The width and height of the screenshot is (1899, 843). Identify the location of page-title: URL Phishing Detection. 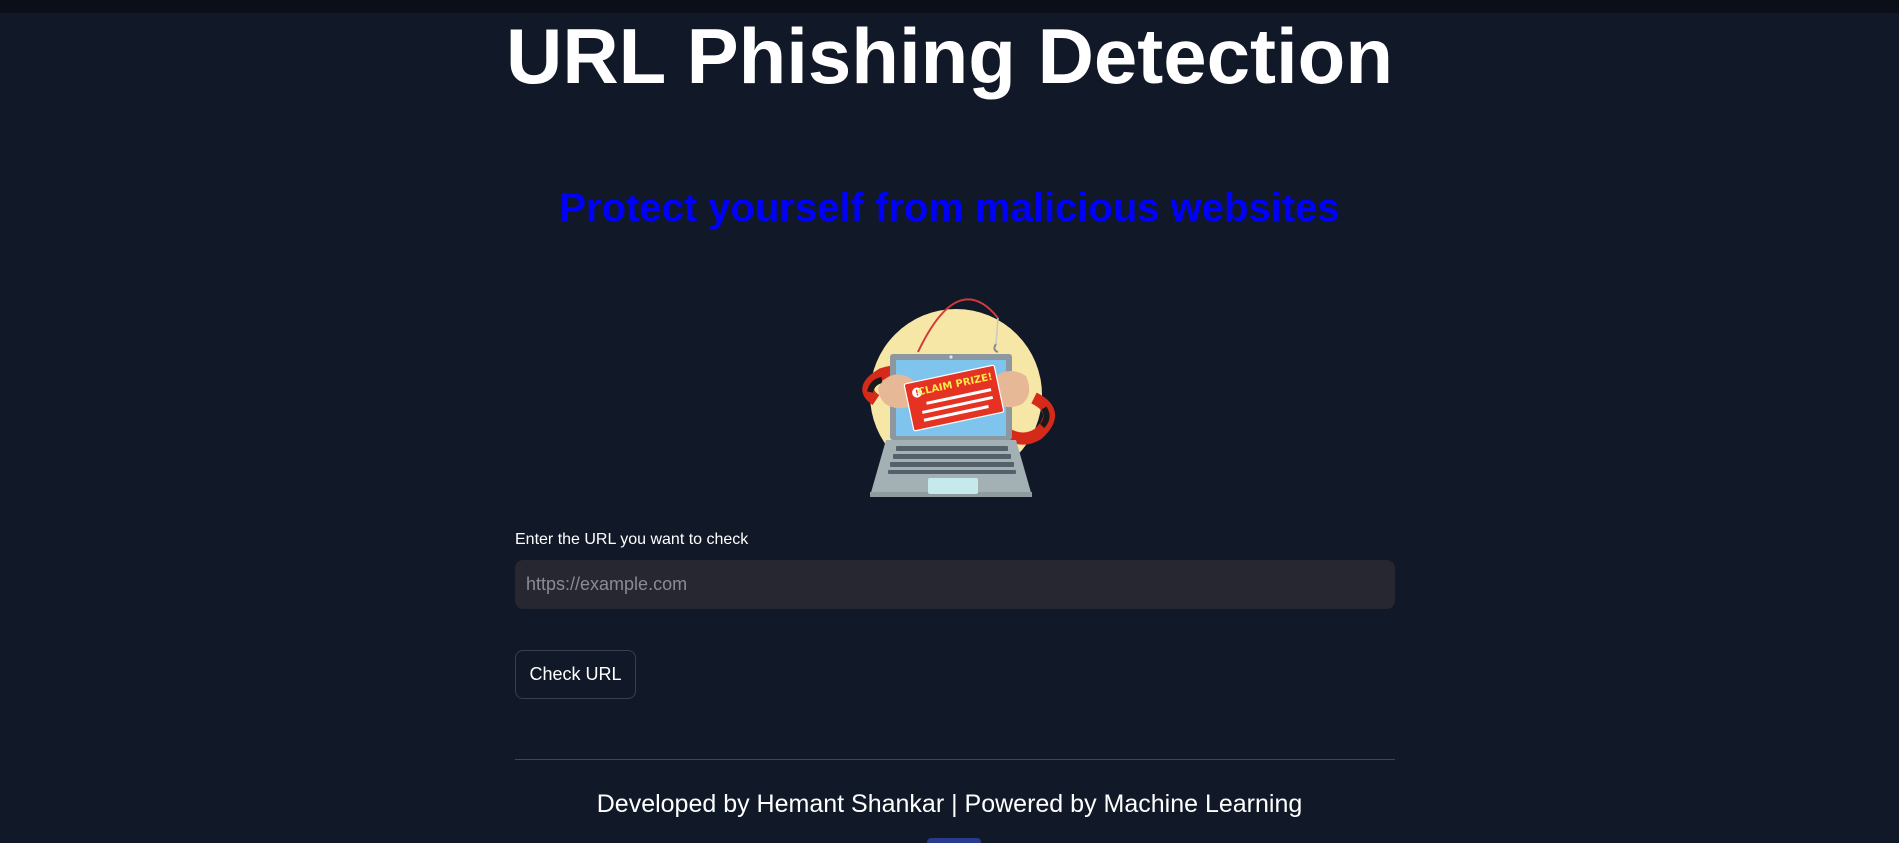
(949, 56).